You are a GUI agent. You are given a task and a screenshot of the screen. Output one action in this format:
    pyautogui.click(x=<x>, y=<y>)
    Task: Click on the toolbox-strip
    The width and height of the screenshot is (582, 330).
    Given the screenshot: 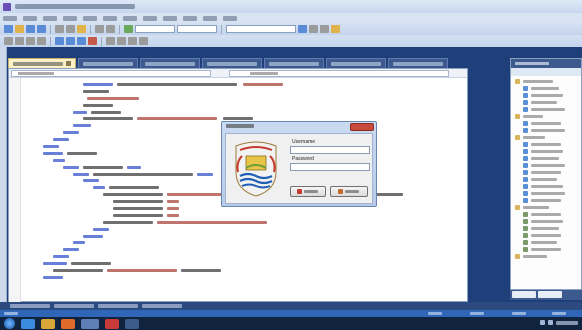 What is the action you would take?
    pyautogui.click(x=3, y=174)
    